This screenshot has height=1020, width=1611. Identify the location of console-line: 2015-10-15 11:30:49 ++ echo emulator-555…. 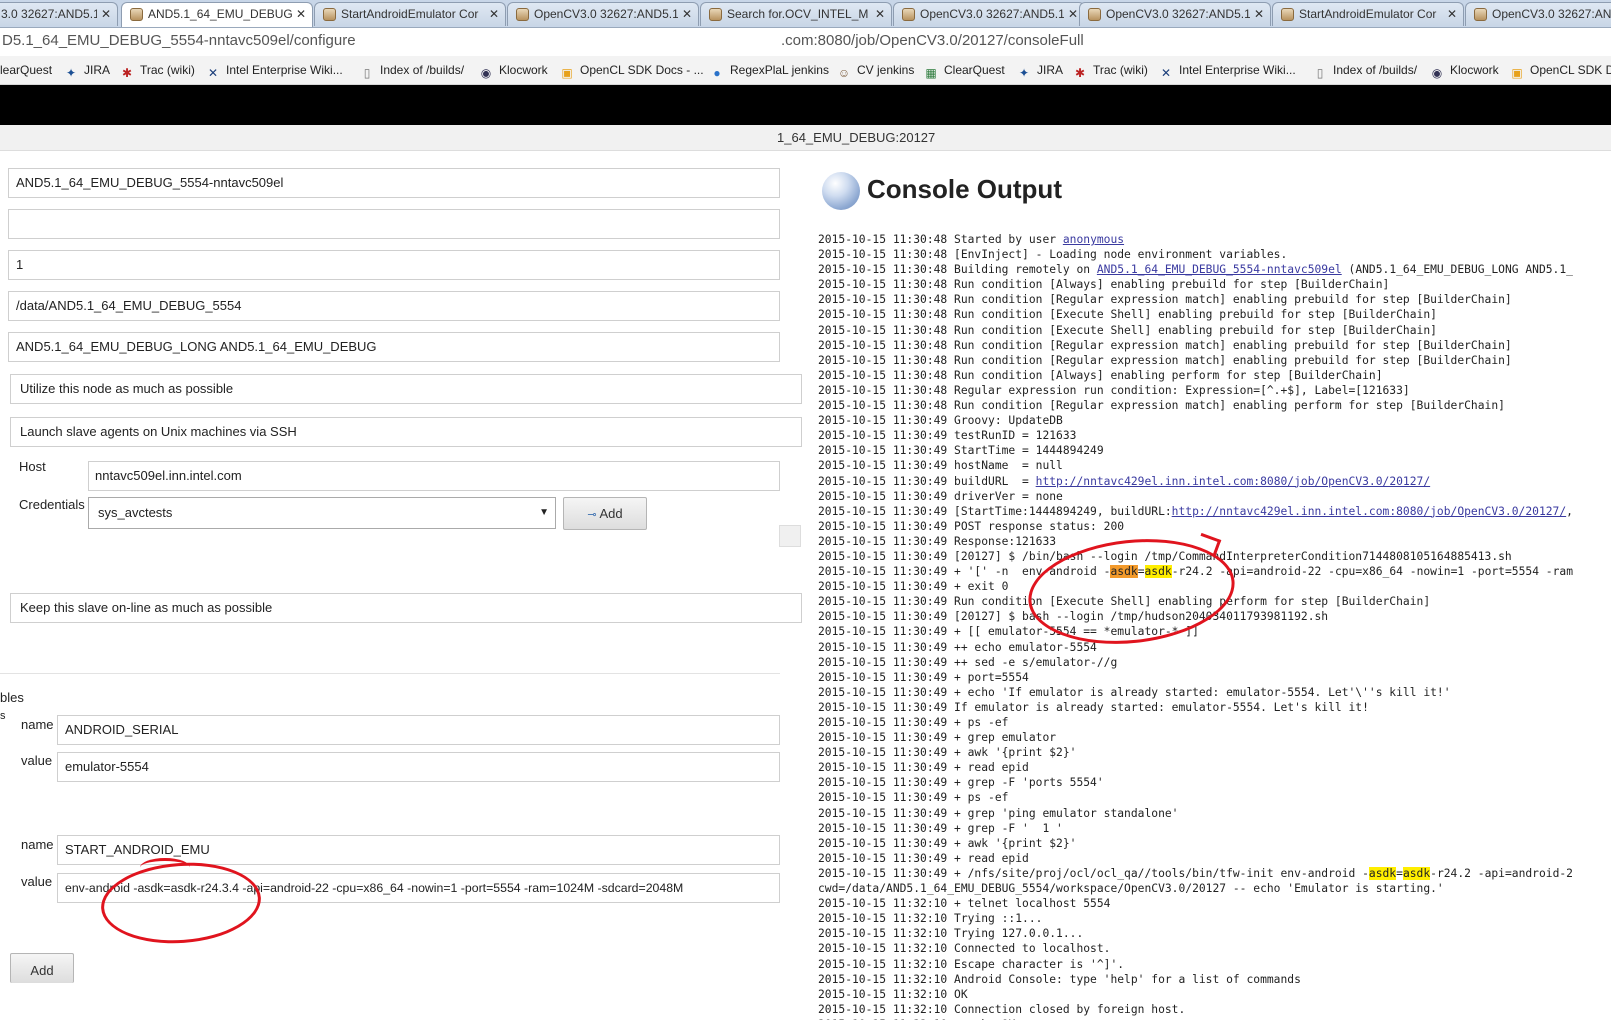
(957, 647).